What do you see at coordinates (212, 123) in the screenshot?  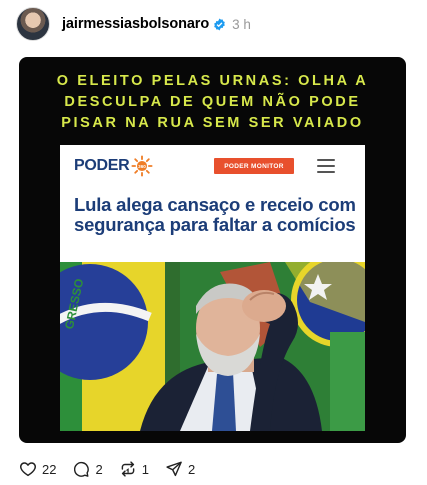 I see `overlay-text-line: PISAR NA RUA SEM SER VAIADO` at bounding box center [212, 123].